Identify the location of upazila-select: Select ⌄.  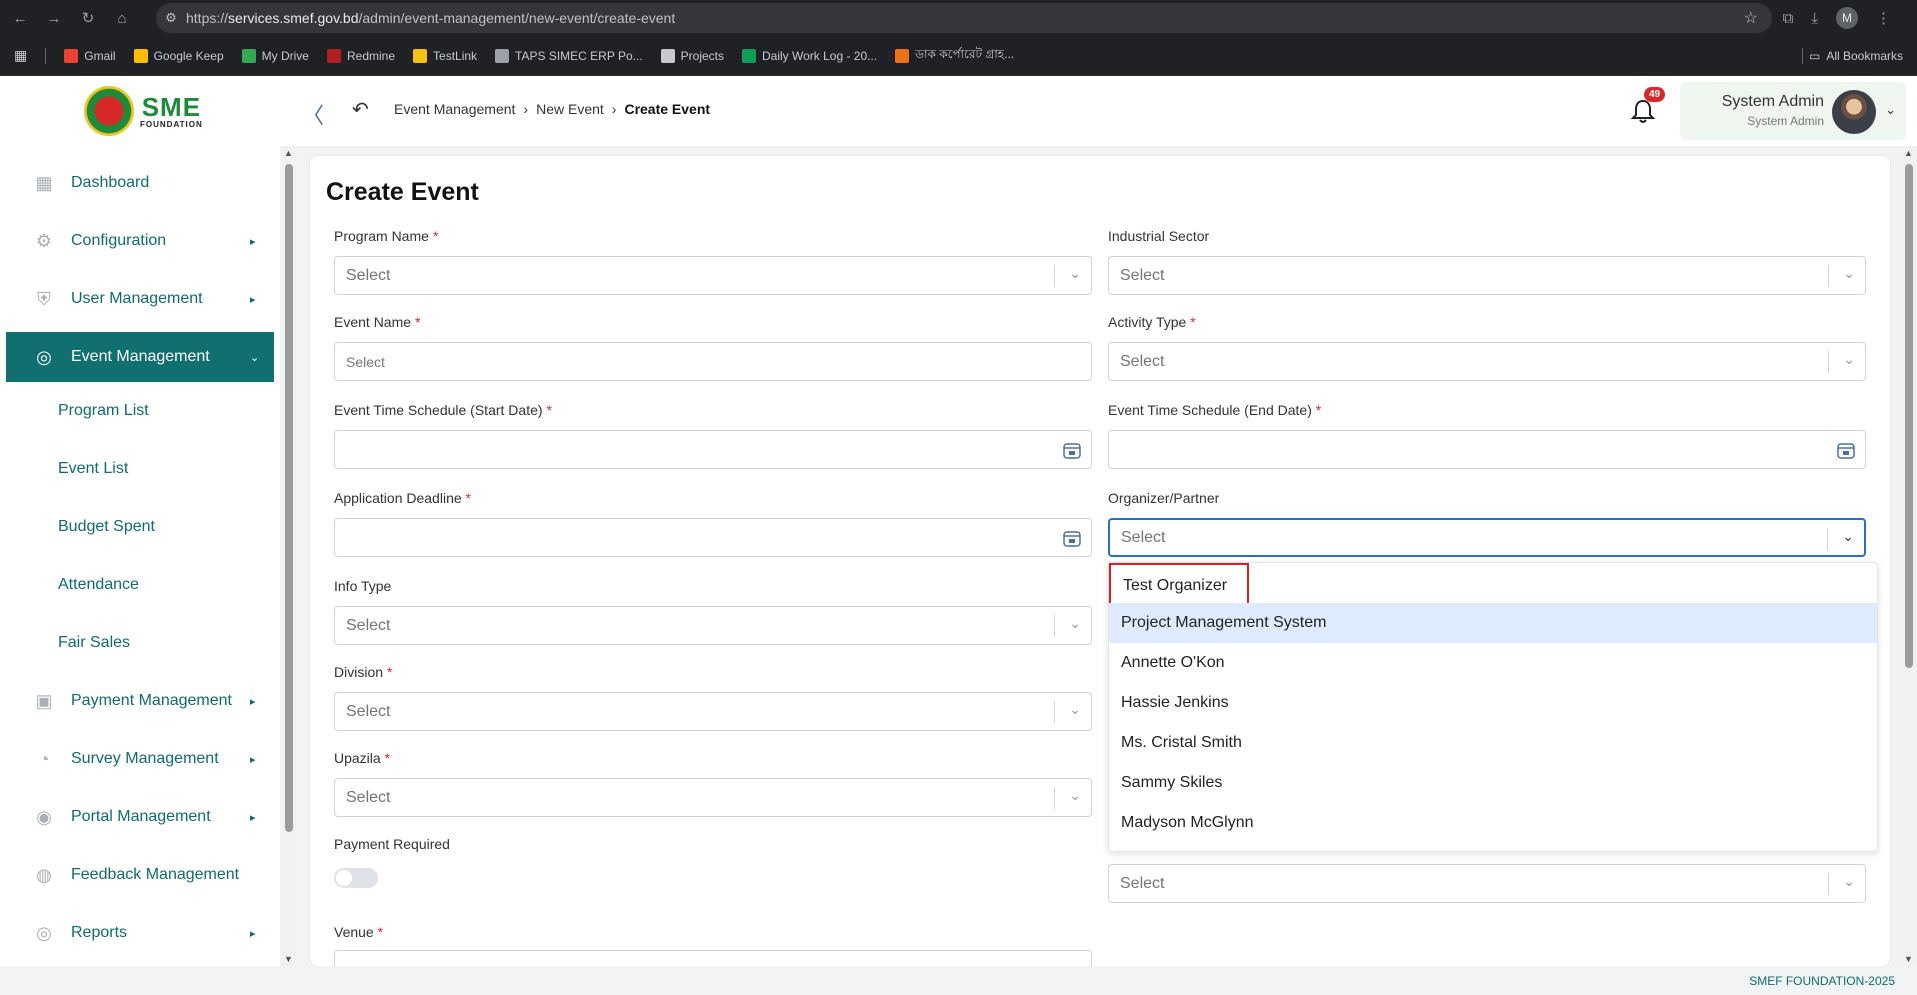
(713, 797).